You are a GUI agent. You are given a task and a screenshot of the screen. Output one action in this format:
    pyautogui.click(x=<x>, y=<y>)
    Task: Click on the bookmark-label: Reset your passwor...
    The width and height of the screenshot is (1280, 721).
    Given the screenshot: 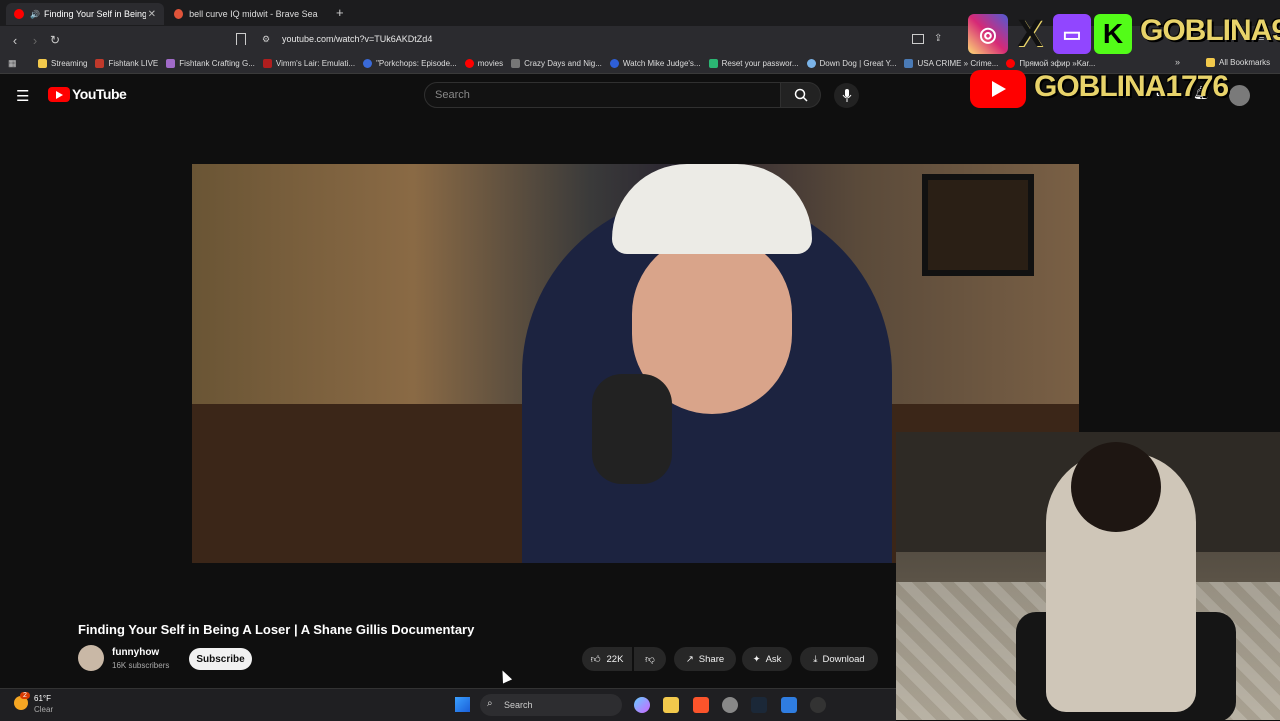 What is the action you would take?
    pyautogui.click(x=760, y=63)
    